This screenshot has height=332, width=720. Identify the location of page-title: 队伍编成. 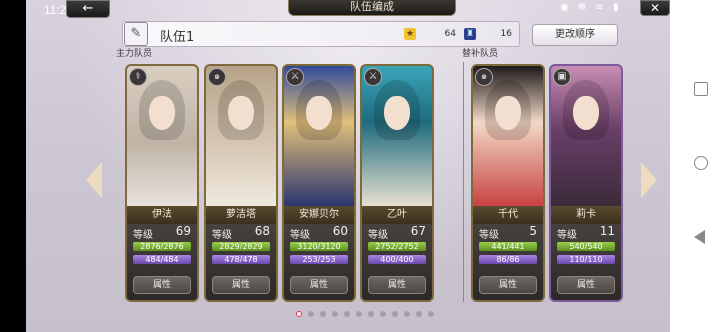
(372, 8).